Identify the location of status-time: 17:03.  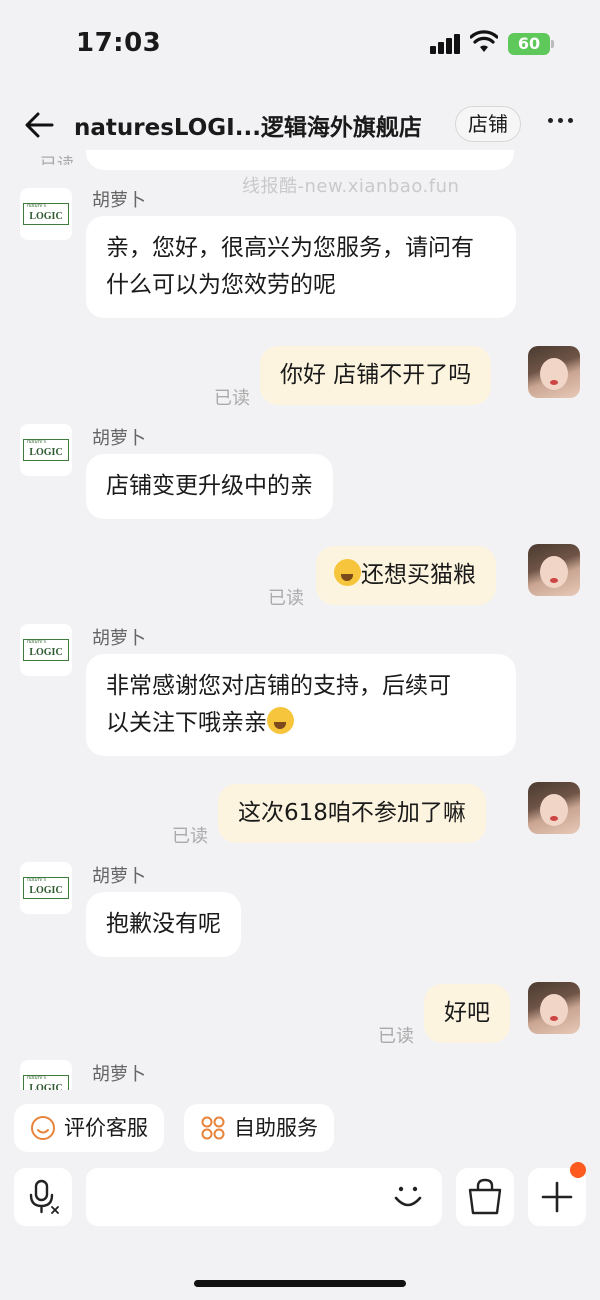
(119, 43).